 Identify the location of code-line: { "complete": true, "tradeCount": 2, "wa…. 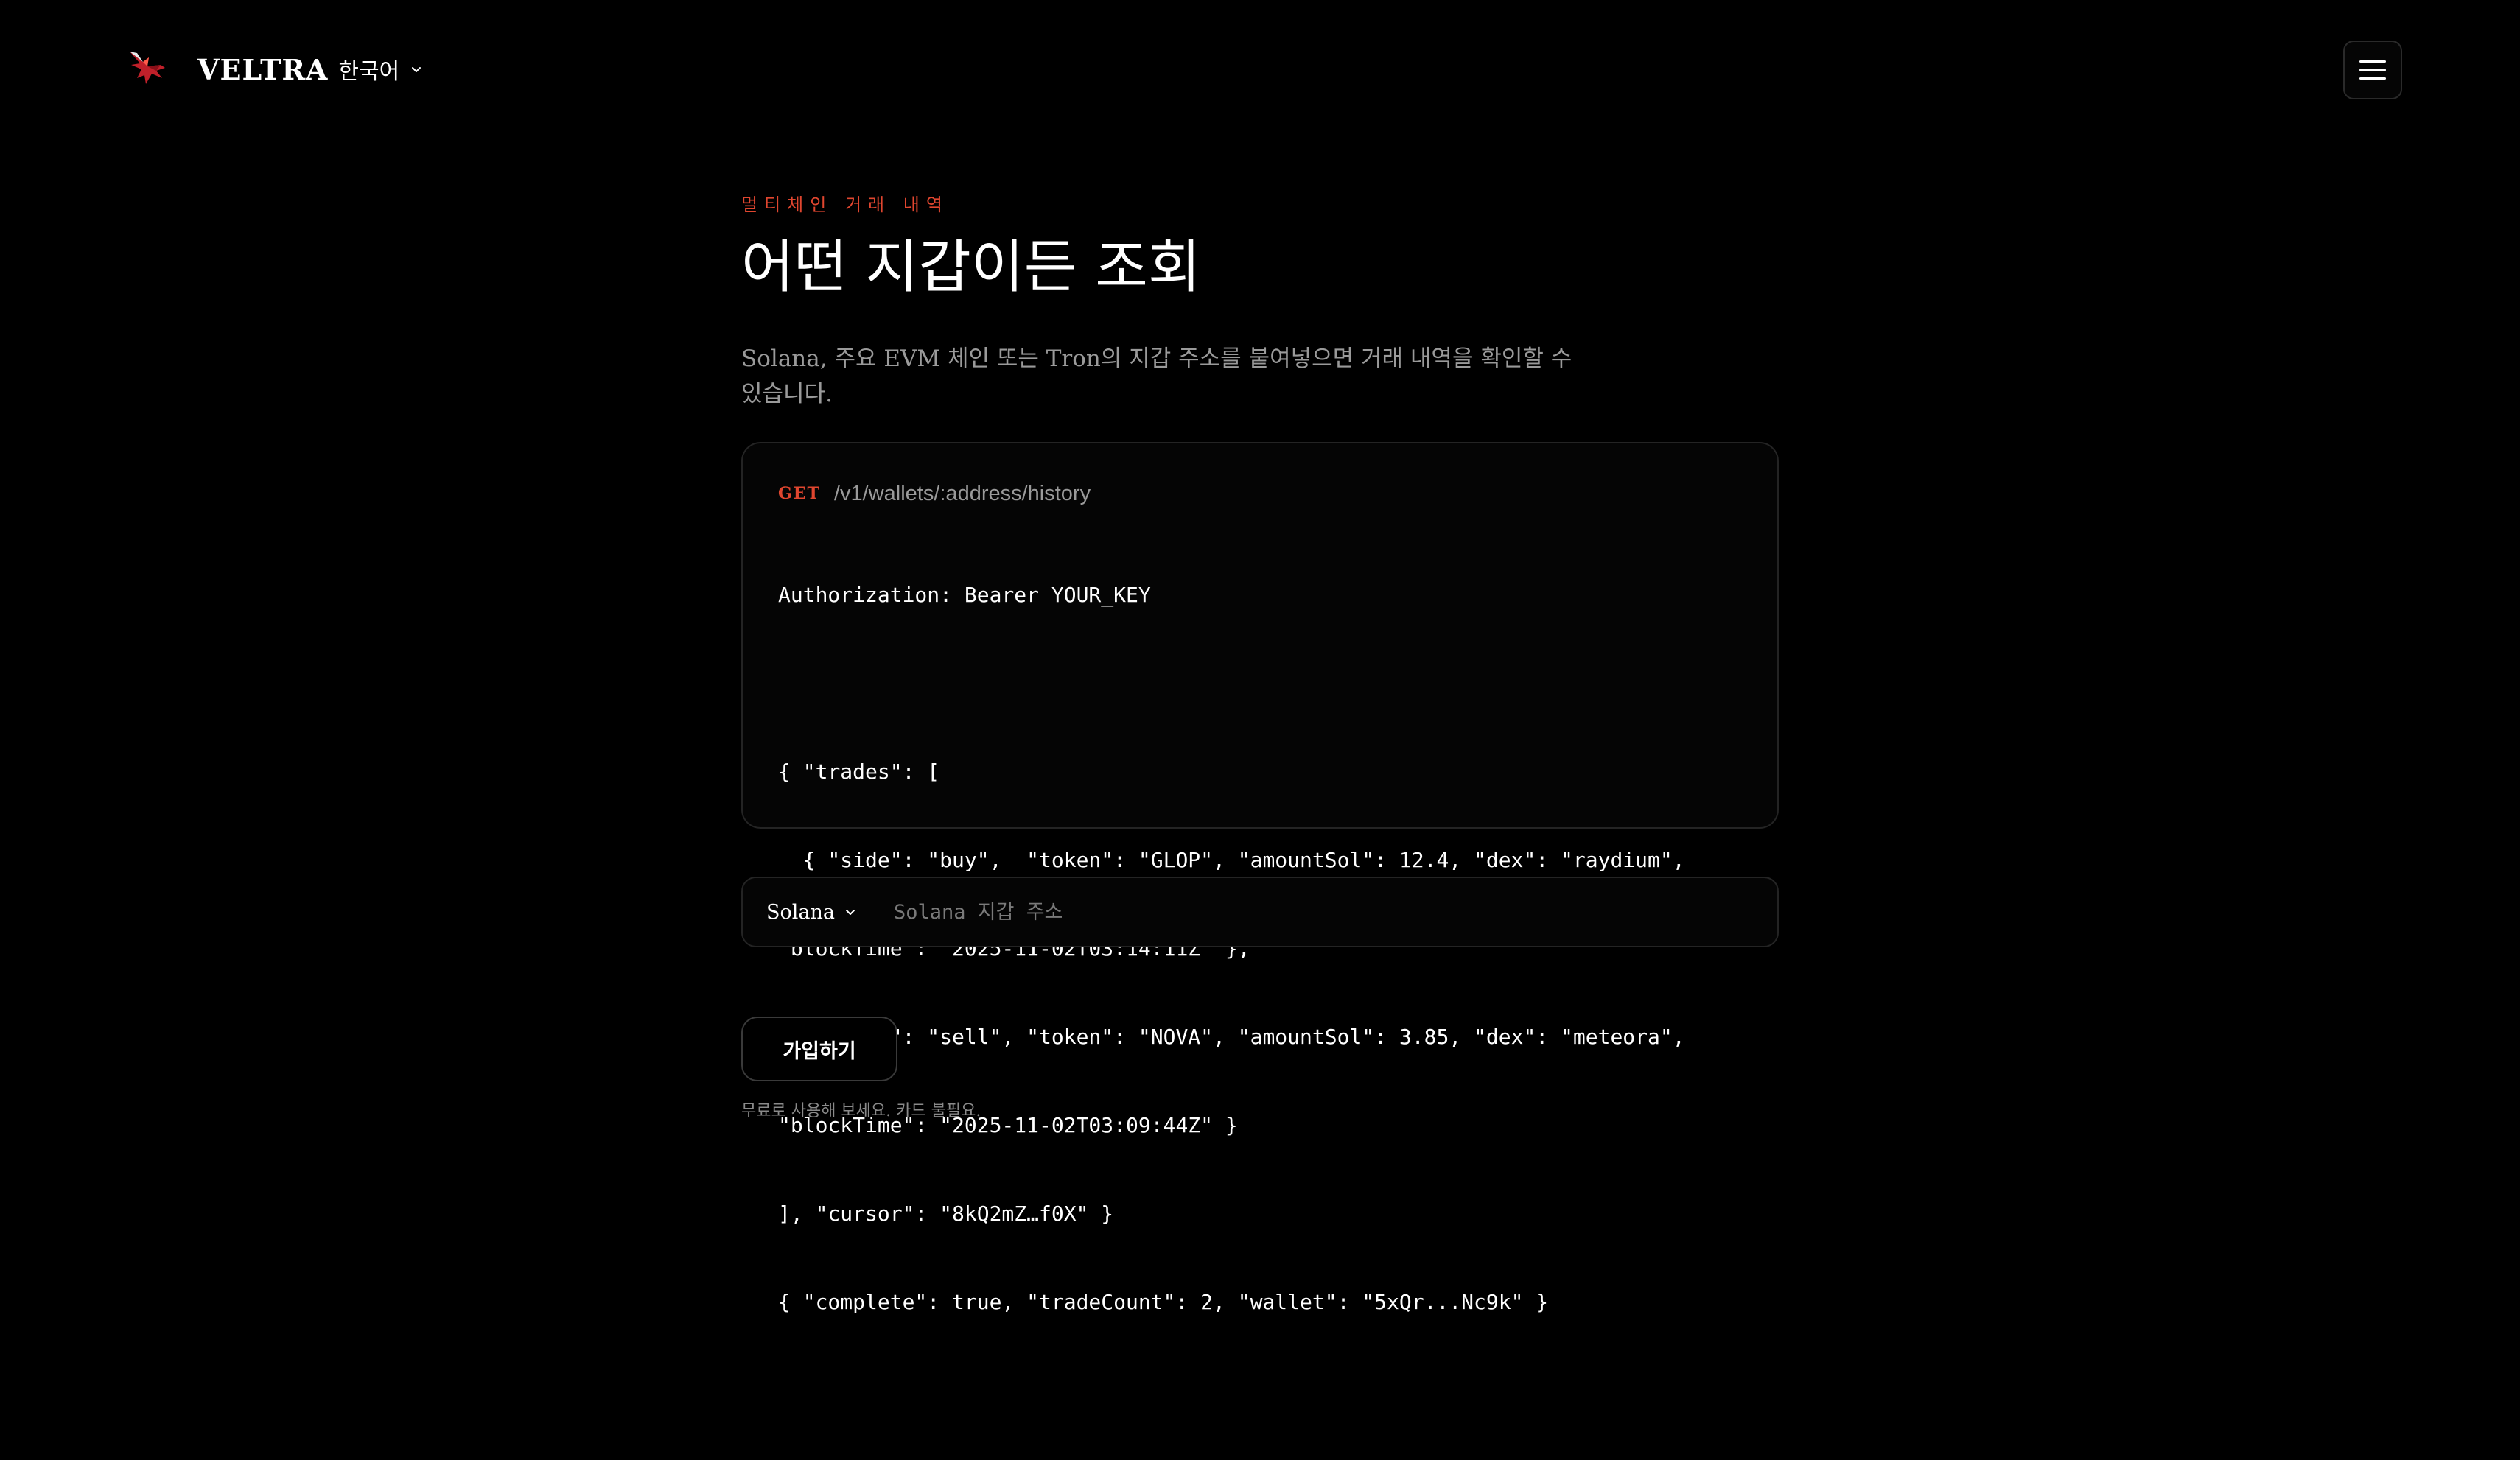
(1163, 1302).